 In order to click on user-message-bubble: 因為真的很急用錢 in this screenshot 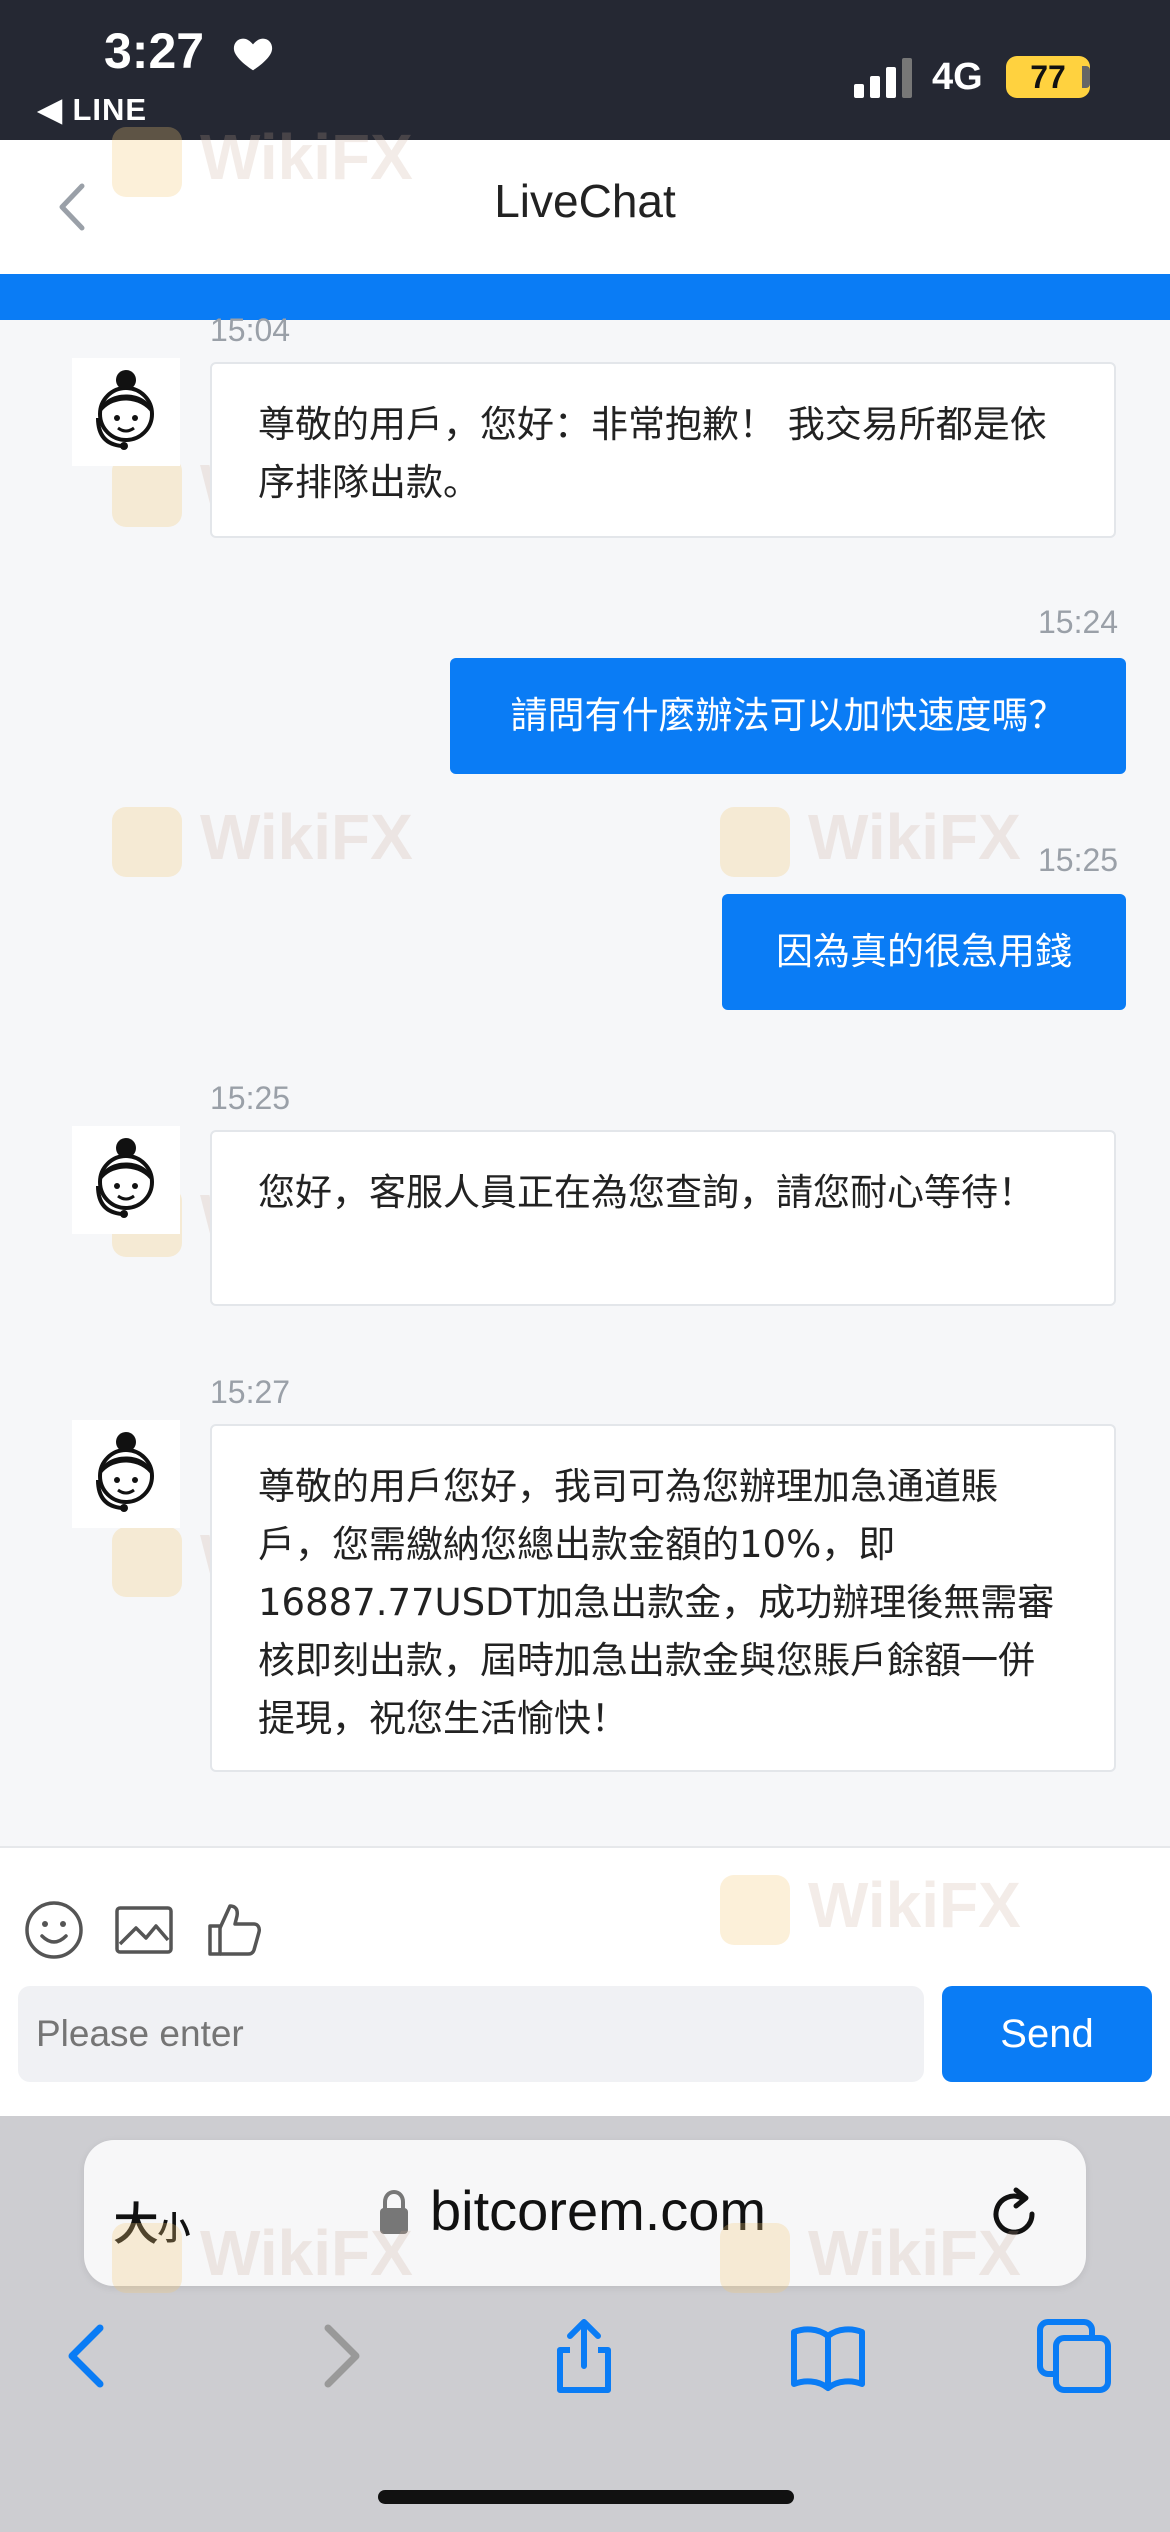, I will do `click(924, 952)`.